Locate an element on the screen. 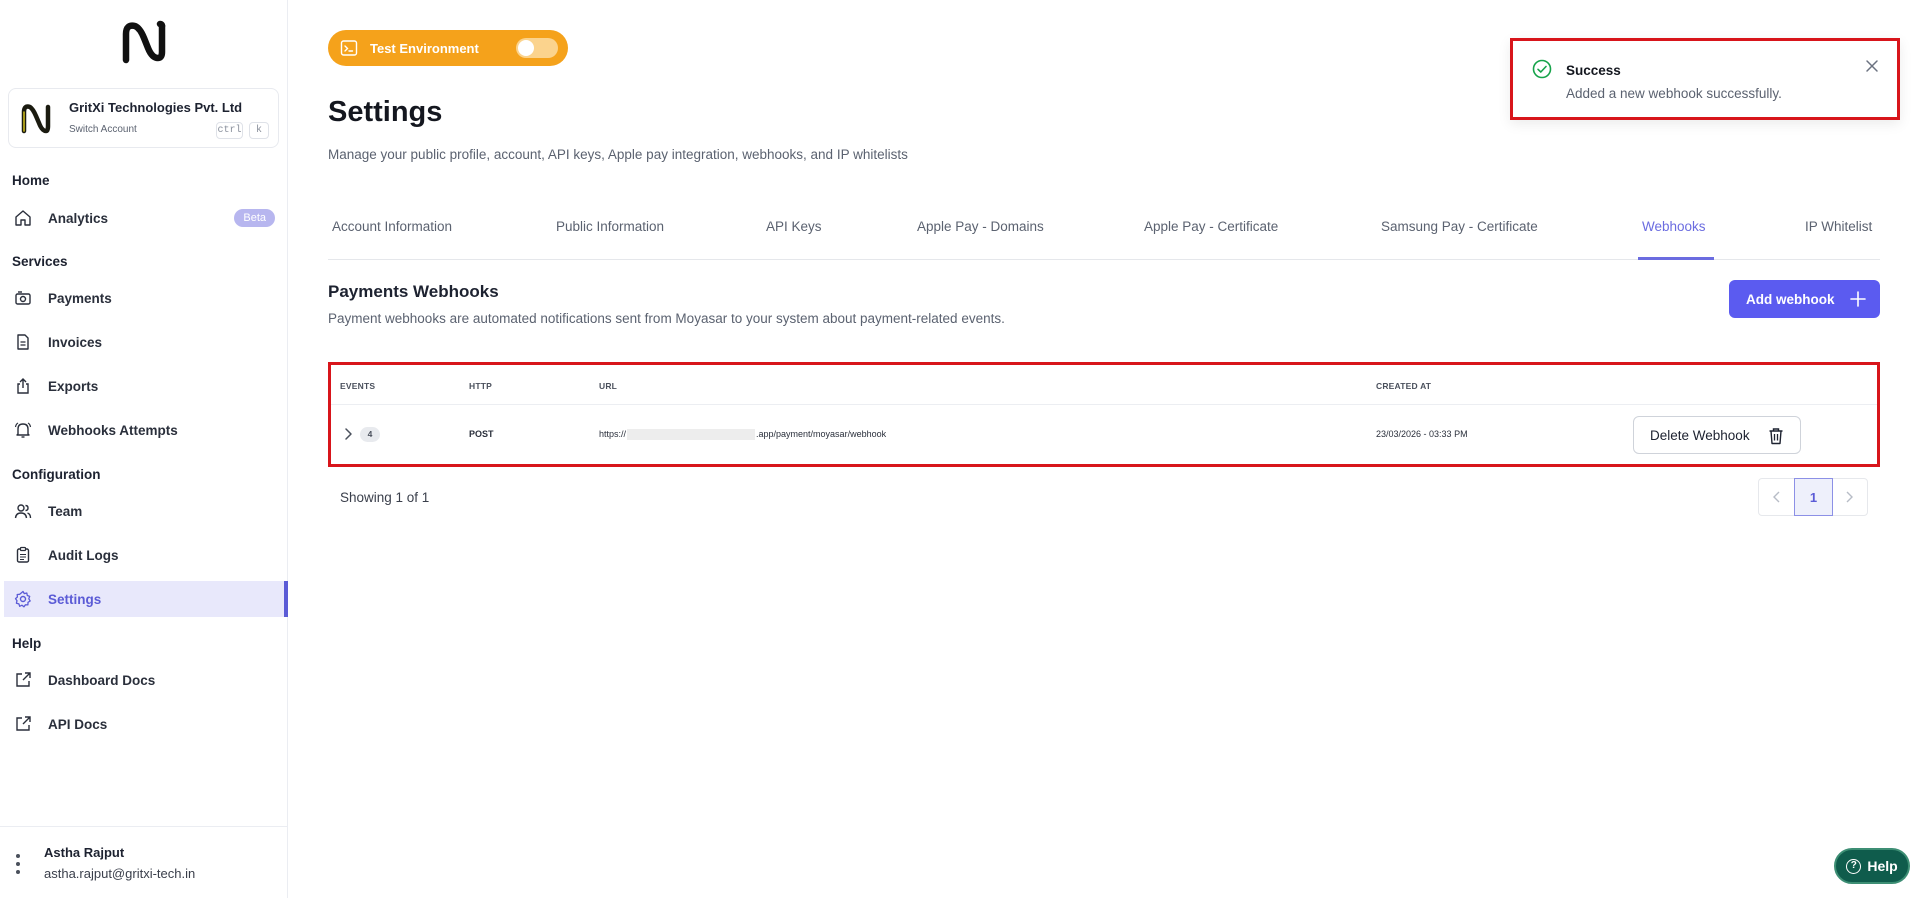  section-home: Home is located at coordinates (31, 180).